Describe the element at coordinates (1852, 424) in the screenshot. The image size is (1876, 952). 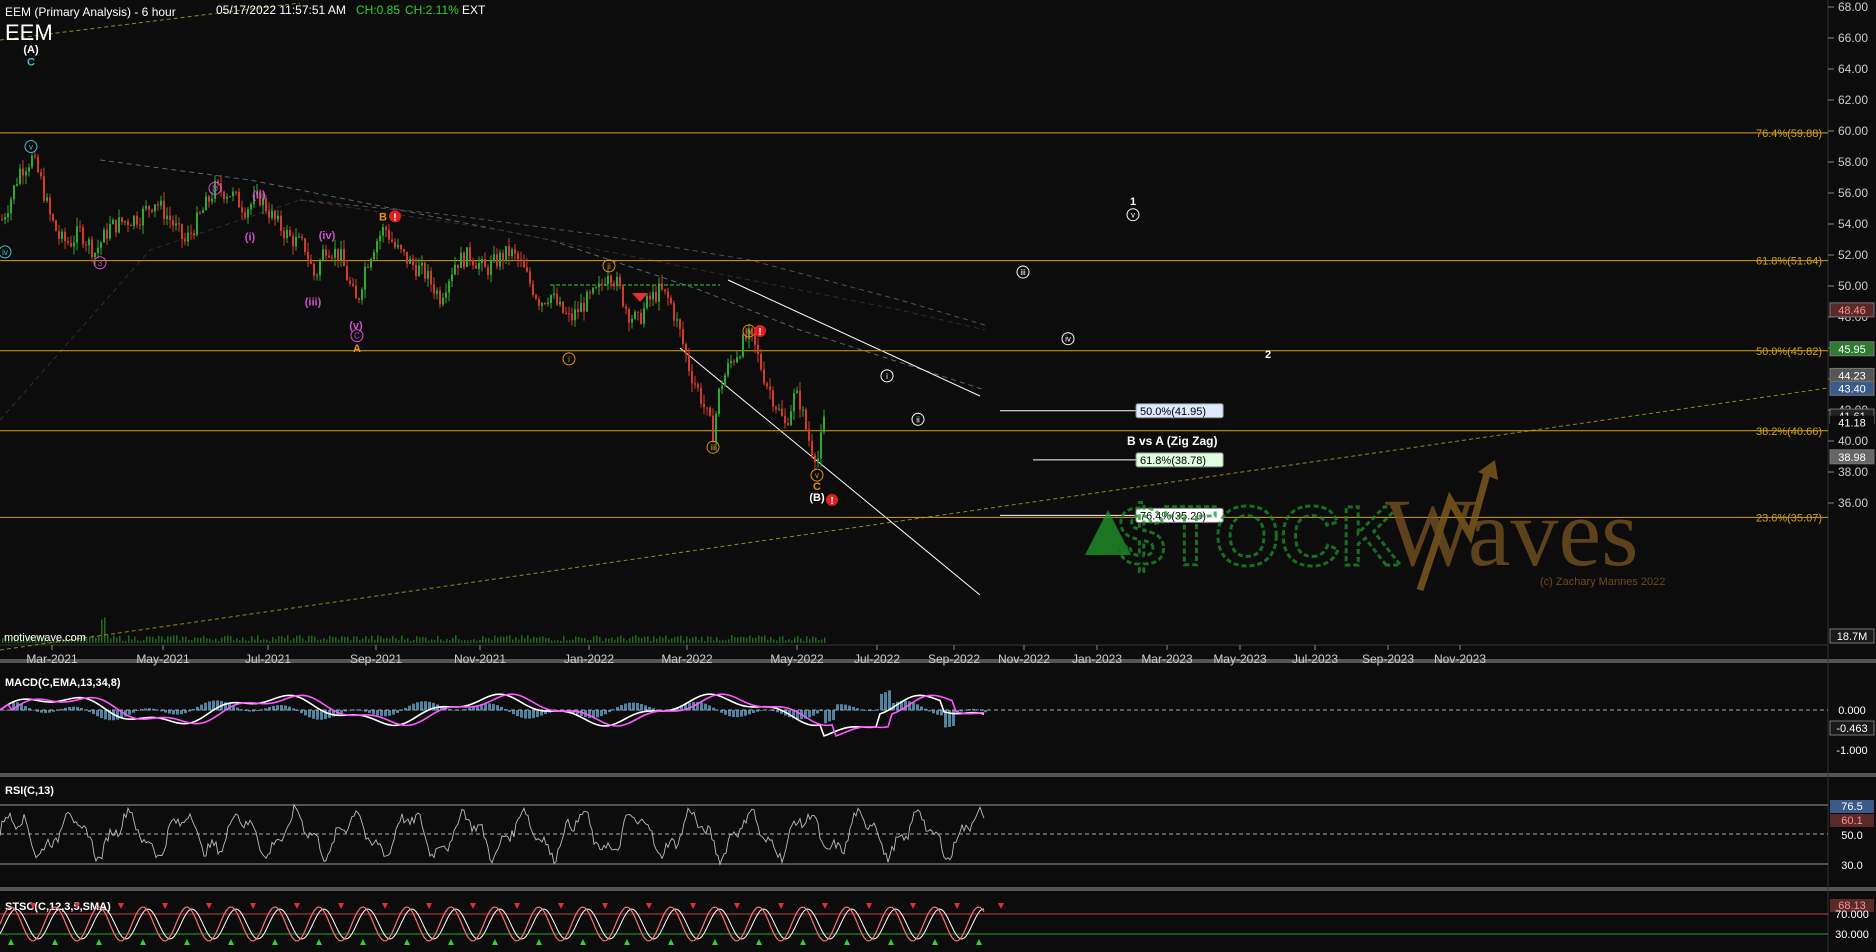
I see `price-badge-text: 41.18` at that location.